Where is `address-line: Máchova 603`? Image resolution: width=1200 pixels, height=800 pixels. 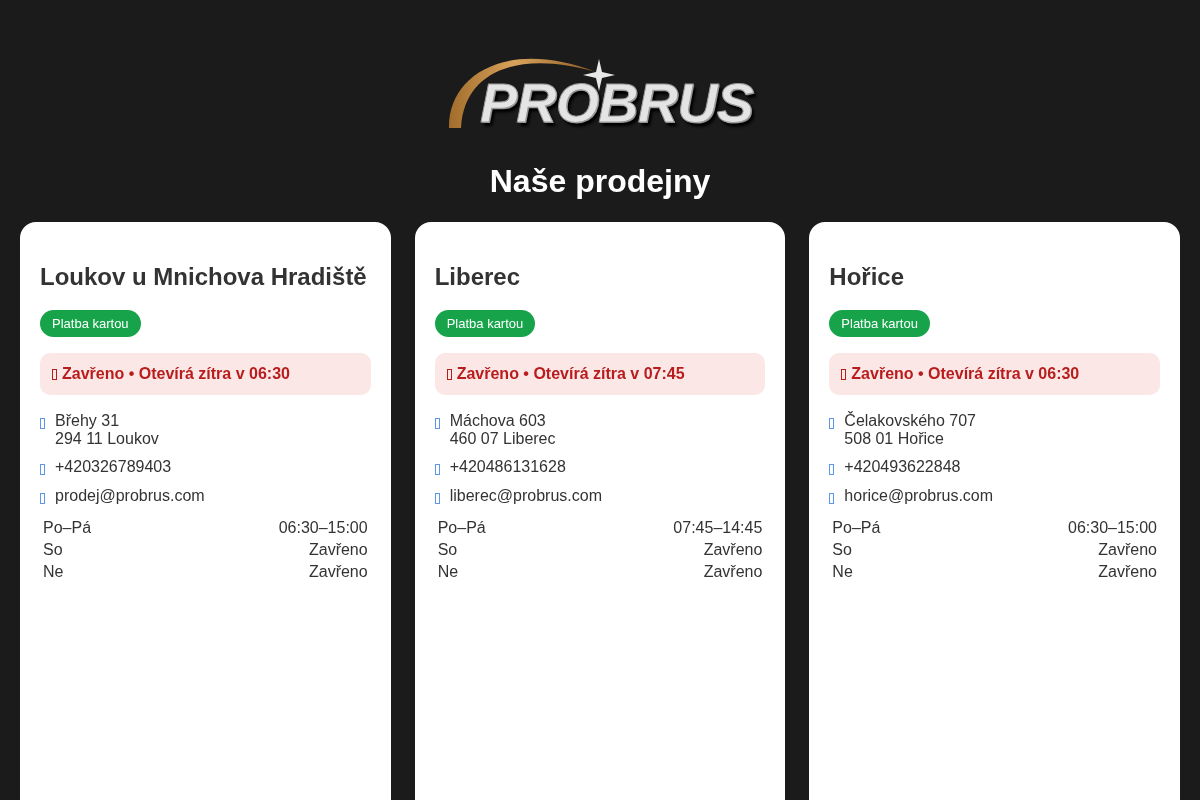 address-line: Máchova 603 is located at coordinates (498, 421).